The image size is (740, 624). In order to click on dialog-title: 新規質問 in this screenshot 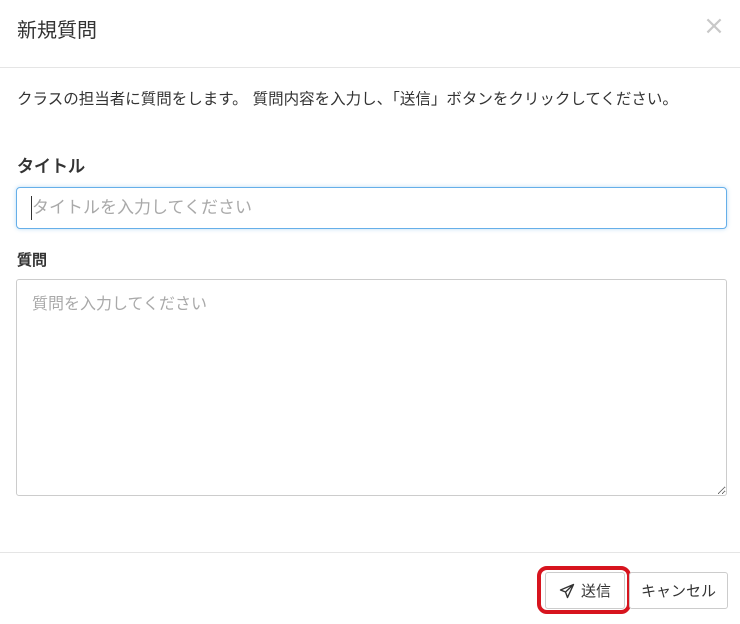, I will do `click(57, 30)`.